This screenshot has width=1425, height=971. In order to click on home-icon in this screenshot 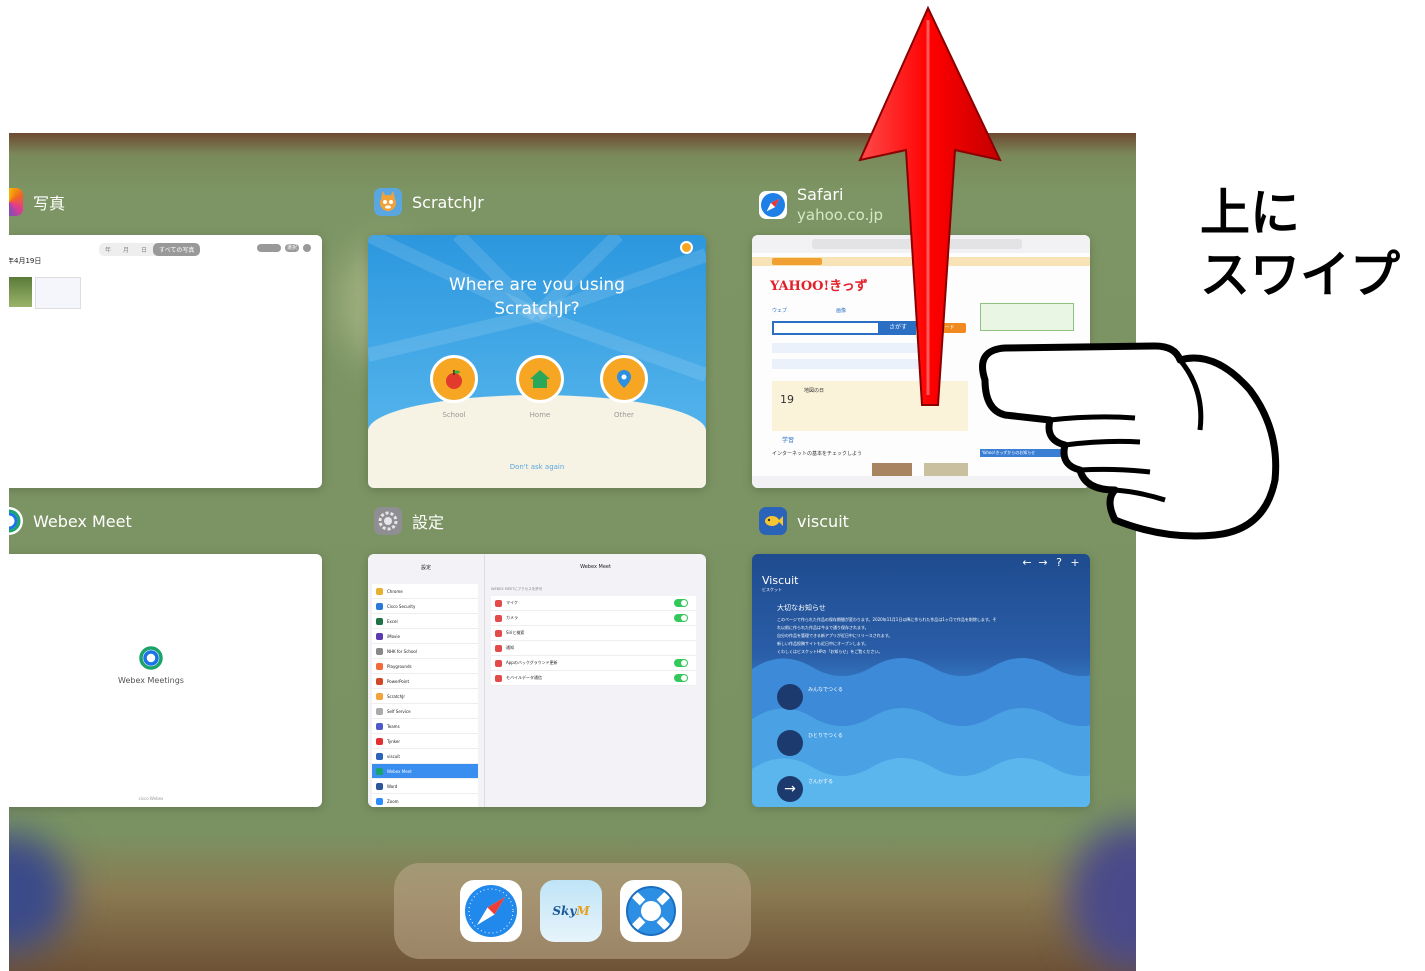, I will do `click(540, 379)`.